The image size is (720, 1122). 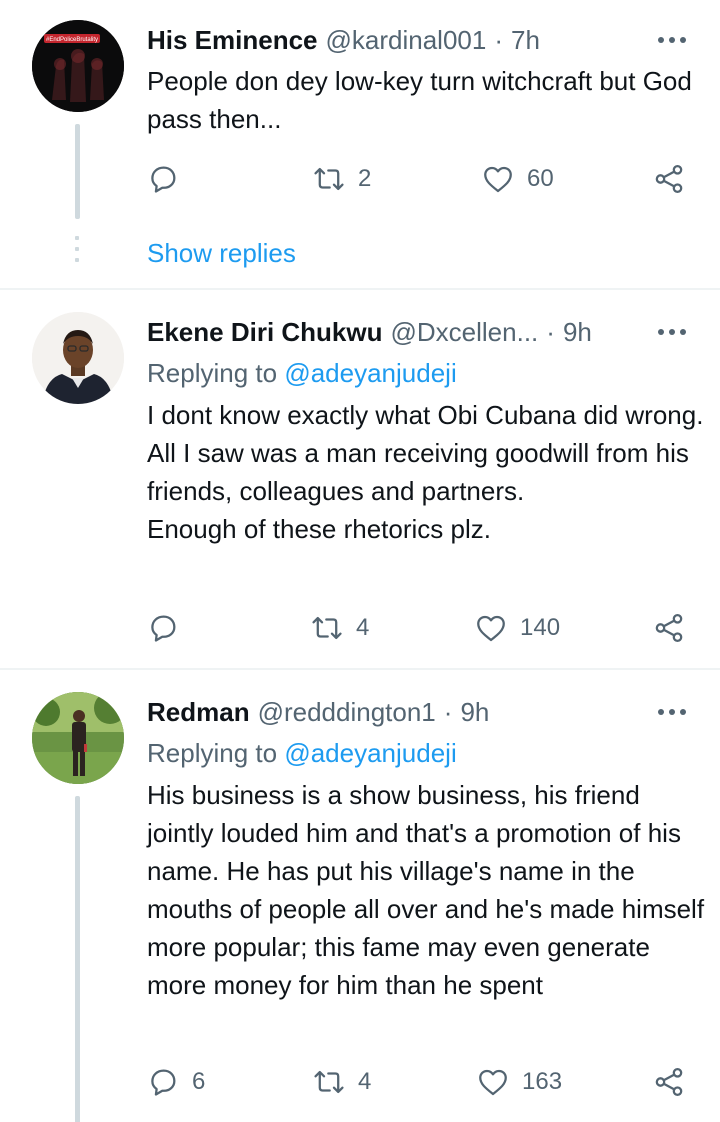 What do you see at coordinates (232, 40) in the screenshot?
I see `display-name: His Eminence` at bounding box center [232, 40].